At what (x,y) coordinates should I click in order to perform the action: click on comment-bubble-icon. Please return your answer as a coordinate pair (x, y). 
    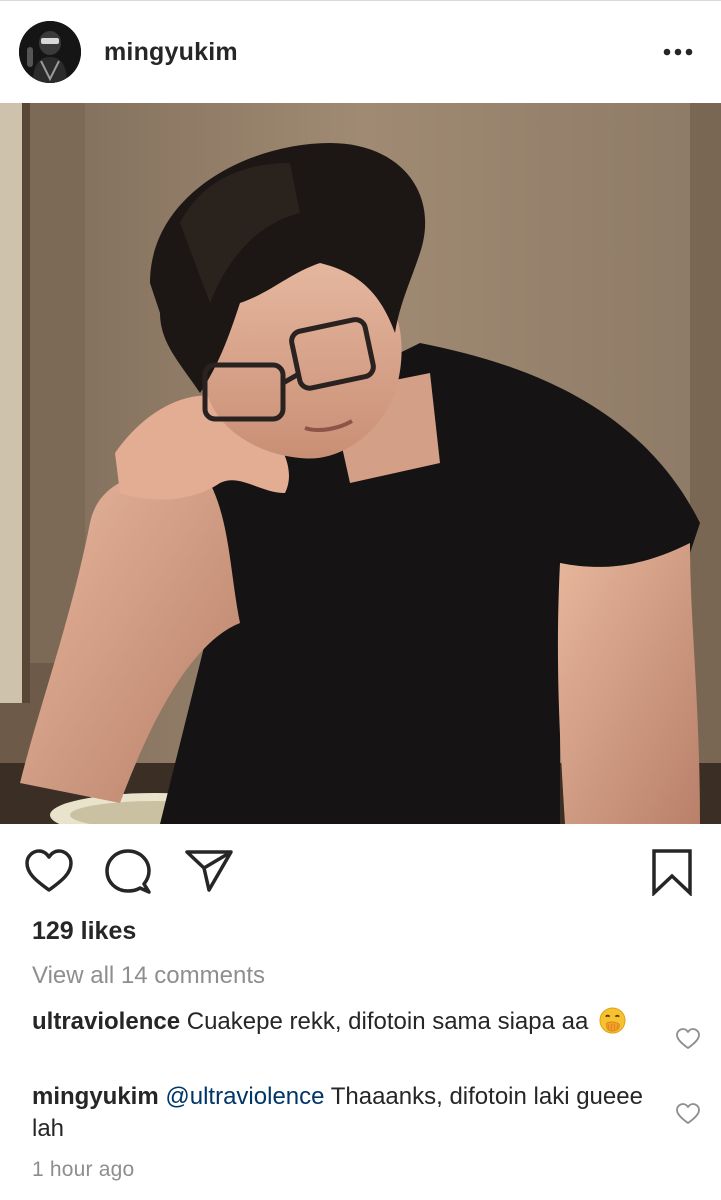
    Looking at the image, I should click on (128, 871).